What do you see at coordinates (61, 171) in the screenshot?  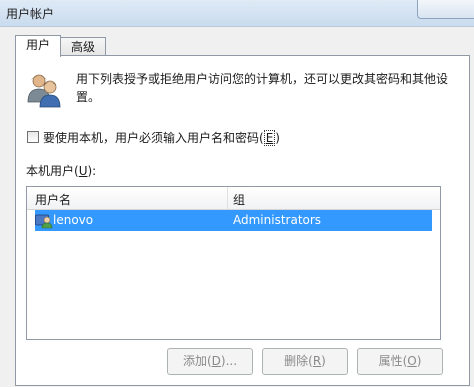 I see `local-users-label: 本机用户(U):` at bounding box center [61, 171].